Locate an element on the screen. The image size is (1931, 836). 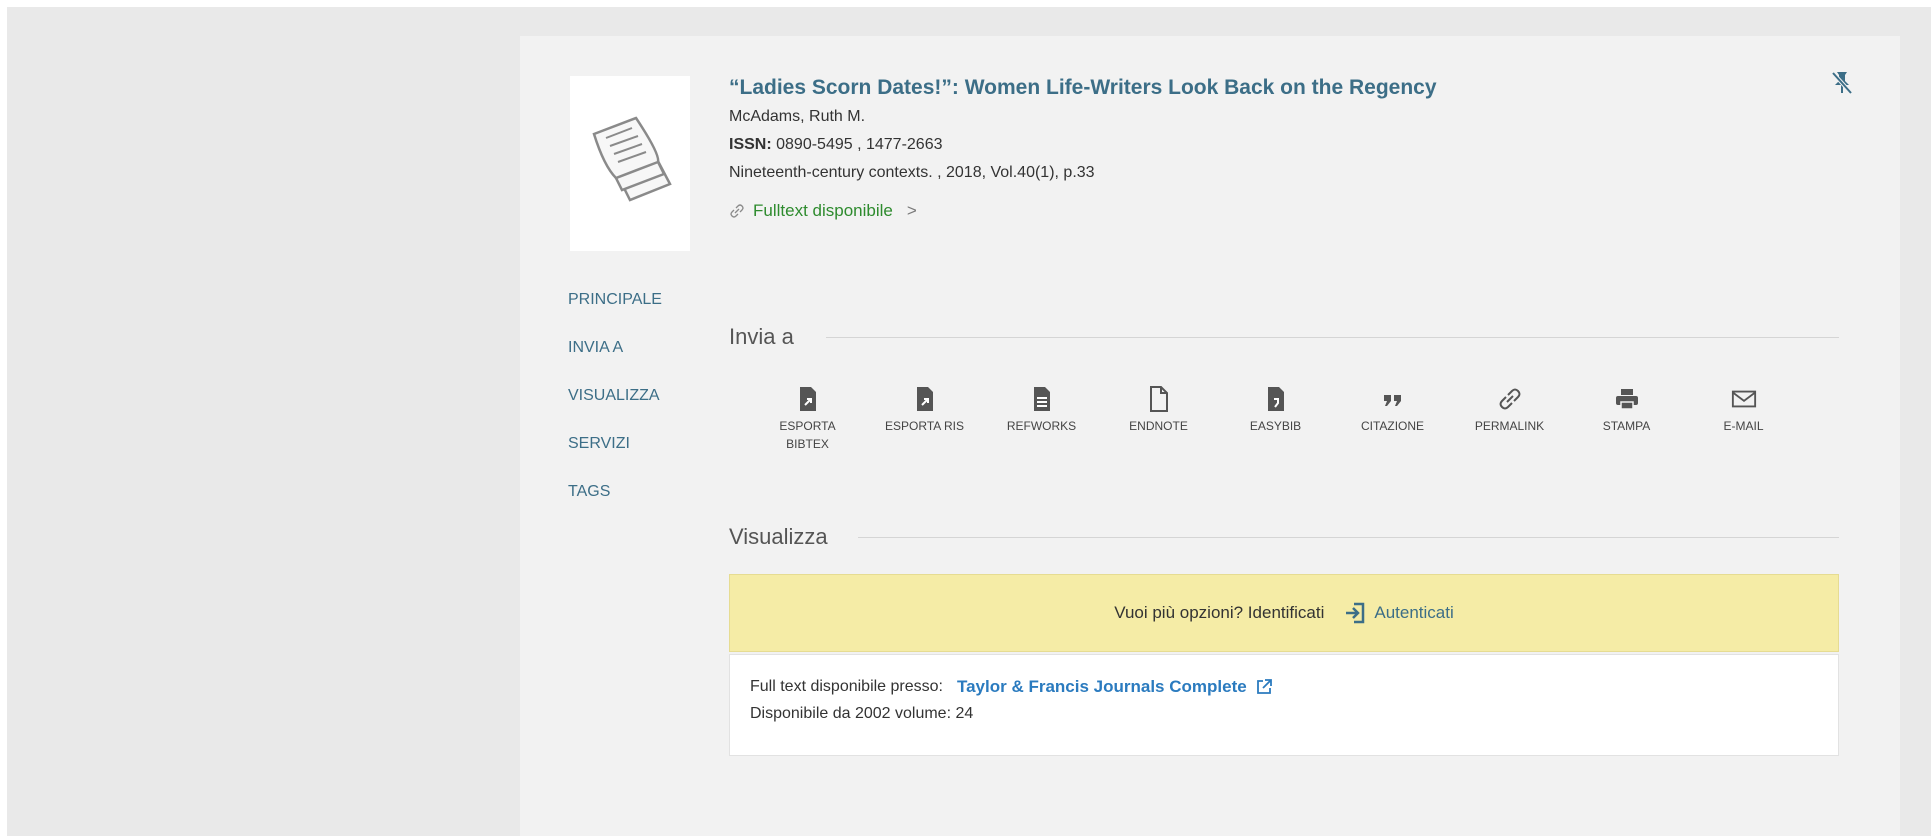
login-prompt-text: Vuoi più opzioni? Identificati is located at coordinates (1219, 612).